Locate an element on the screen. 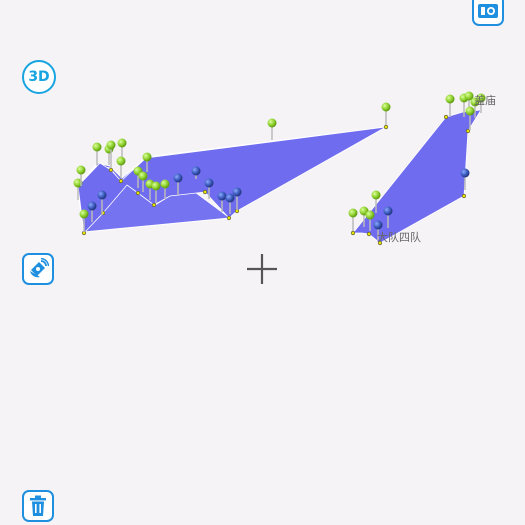 The image size is (525, 525). crosshair-icon is located at coordinates (262, 269).